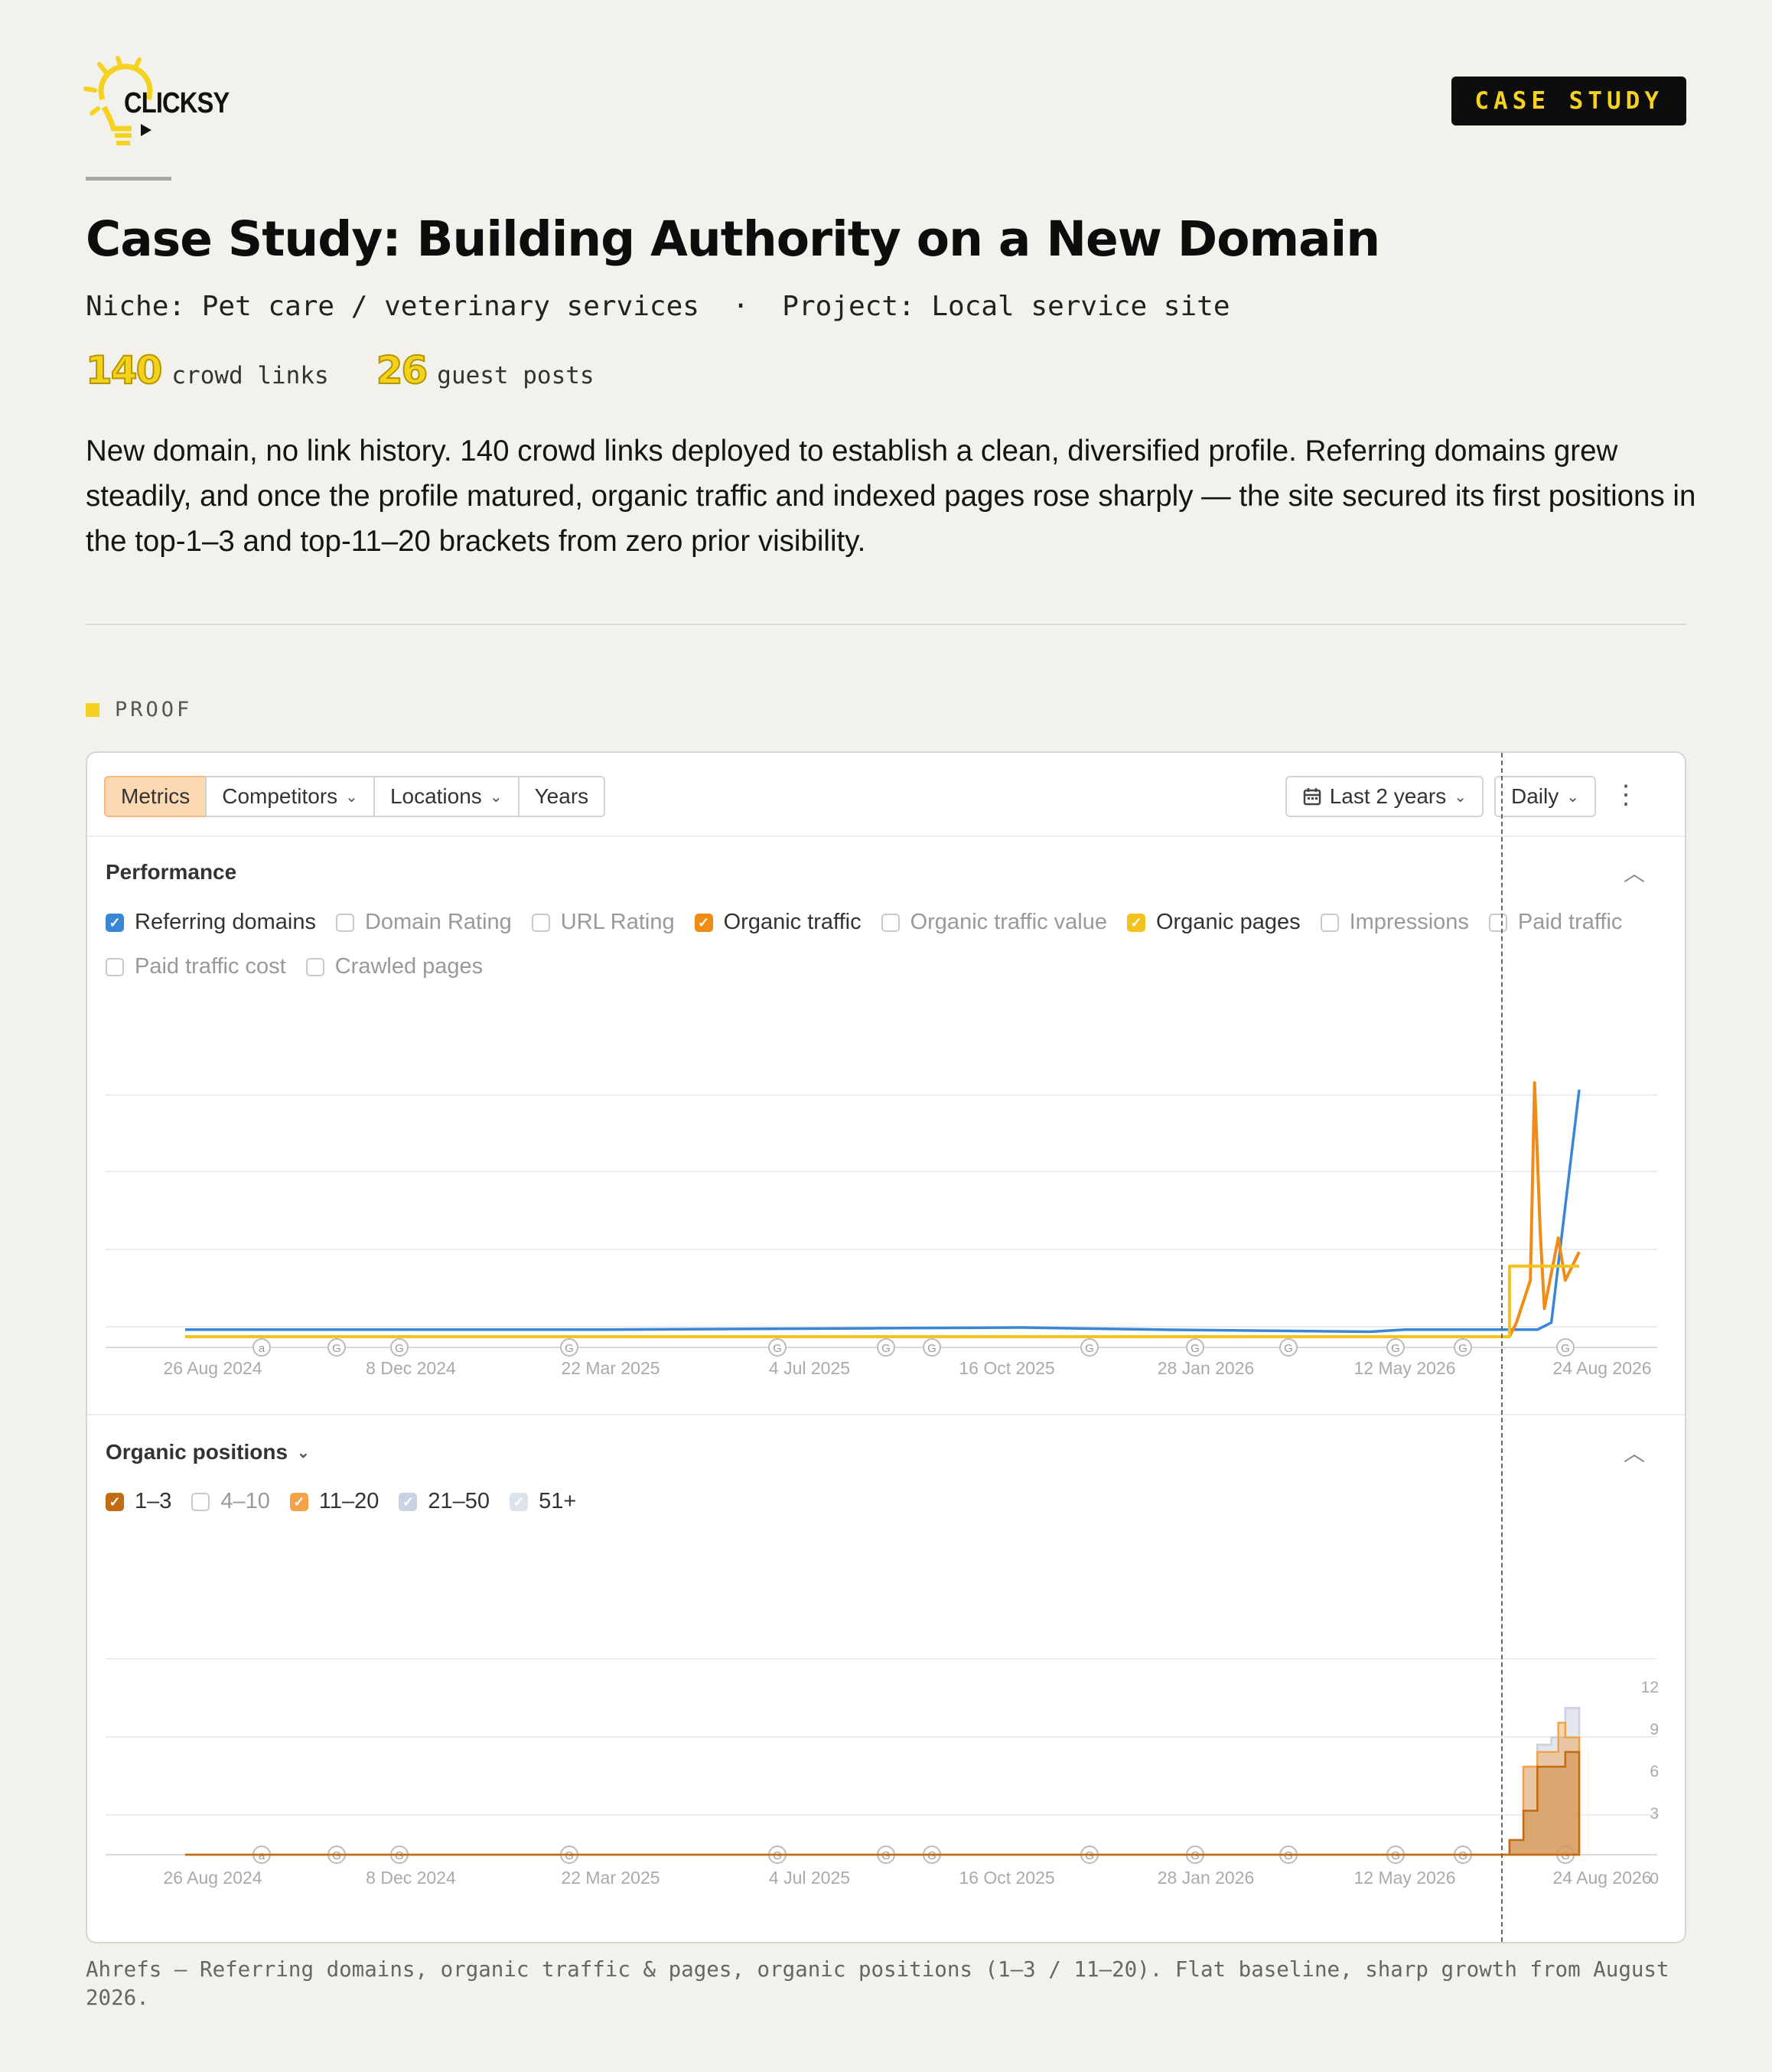 The height and width of the screenshot is (2072, 1772). I want to click on x-tick-label: 22 Mar 2025, so click(610, 1878).